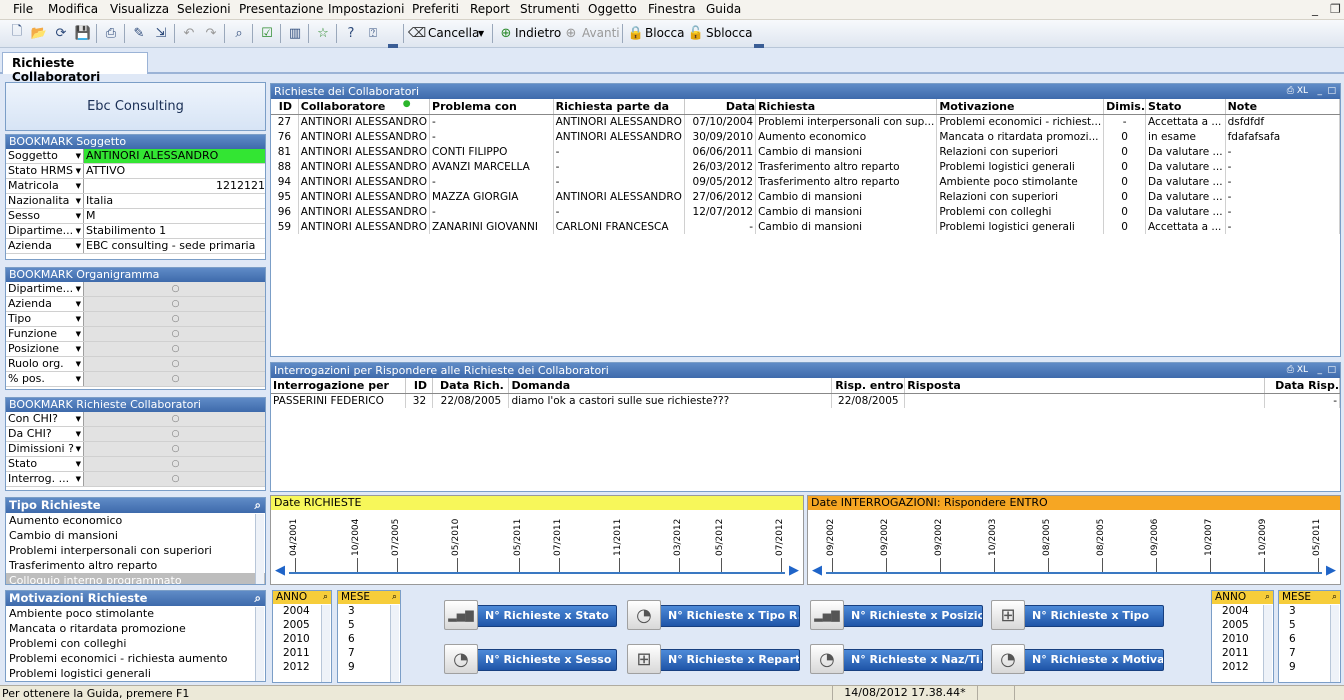  Describe the element at coordinates (993, 537) in the screenshot. I see `timeline-tick-label: 10/2003` at that location.